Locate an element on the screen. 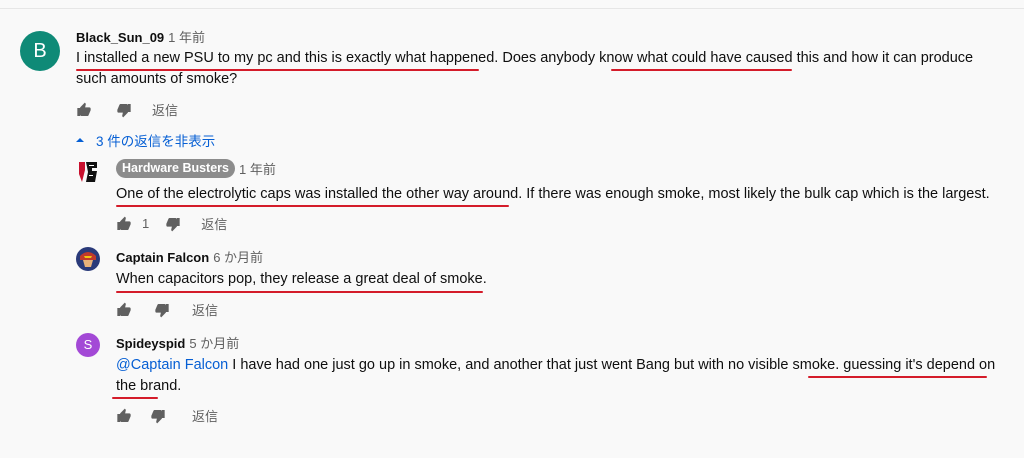 Image resolution: width=1024 pixels, height=458 pixels. hide-replies-toggle: 3 件の返信を非表示 is located at coordinates (144, 140).